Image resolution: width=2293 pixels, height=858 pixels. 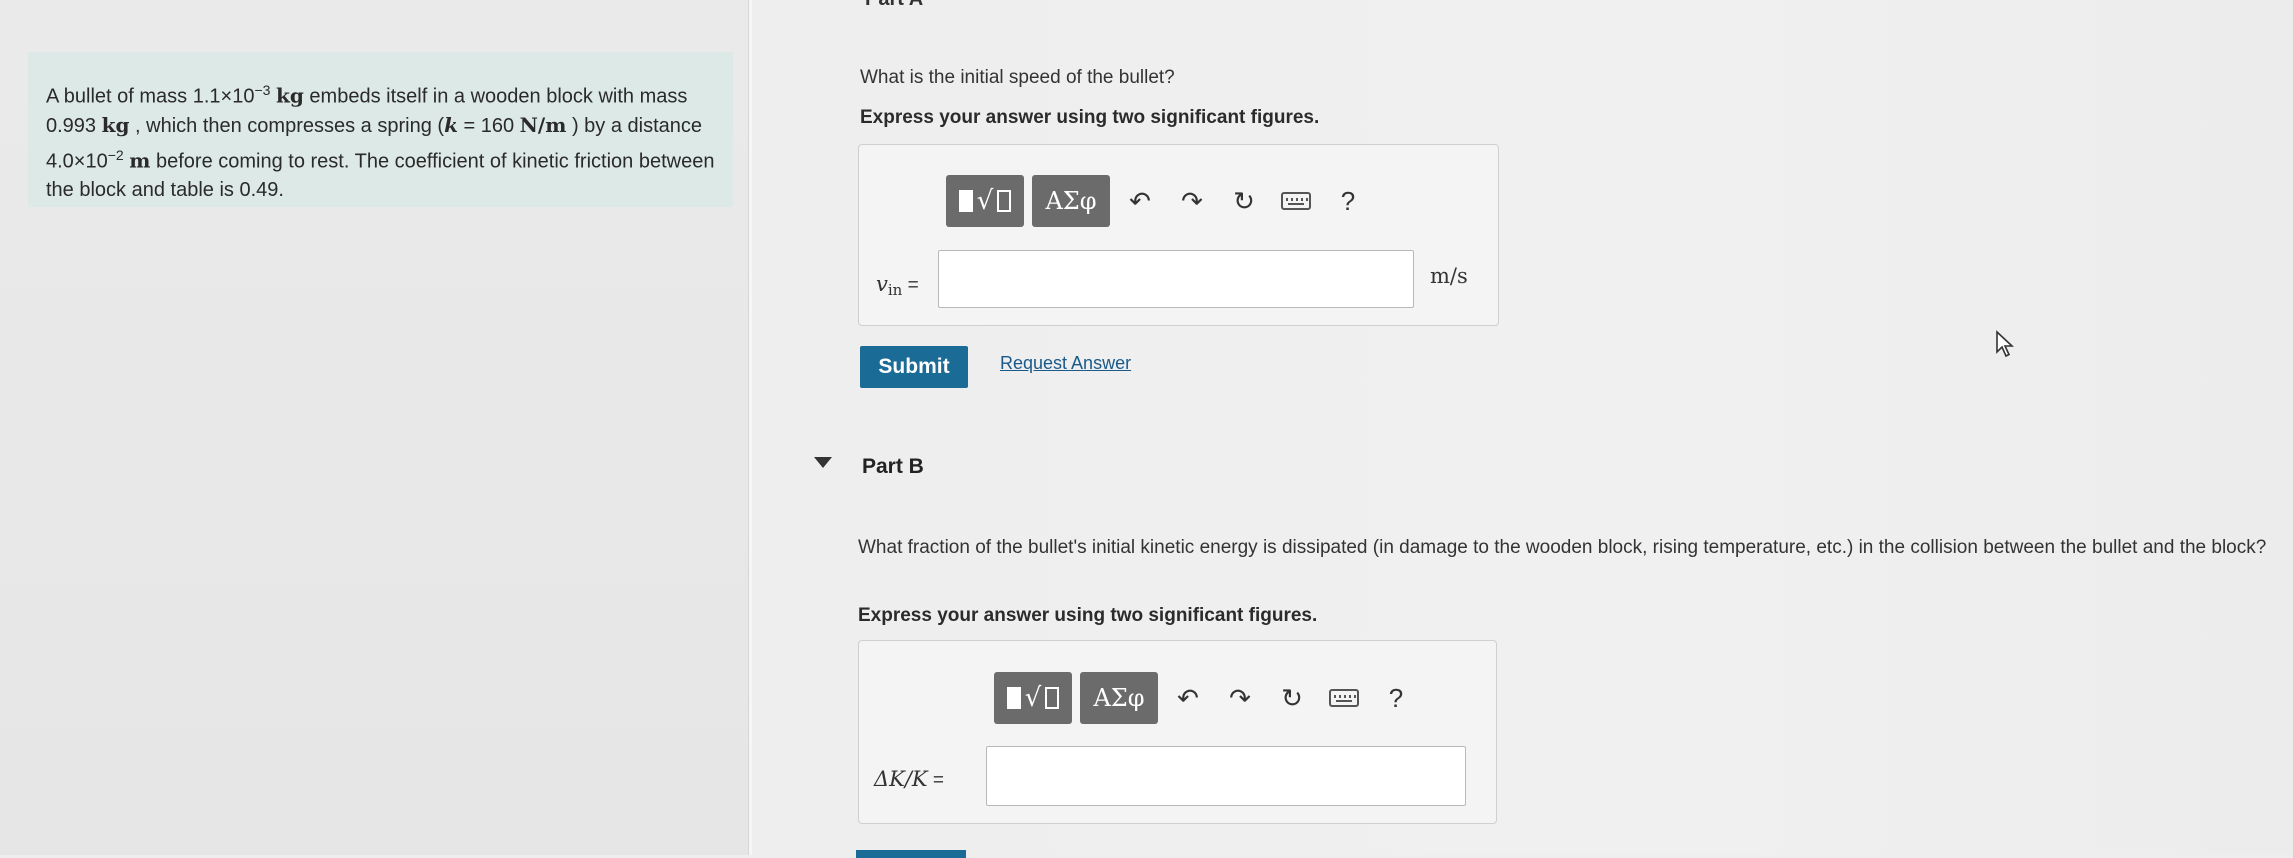 I want to click on request-answer-link: Request Answer, so click(x=1065, y=363).